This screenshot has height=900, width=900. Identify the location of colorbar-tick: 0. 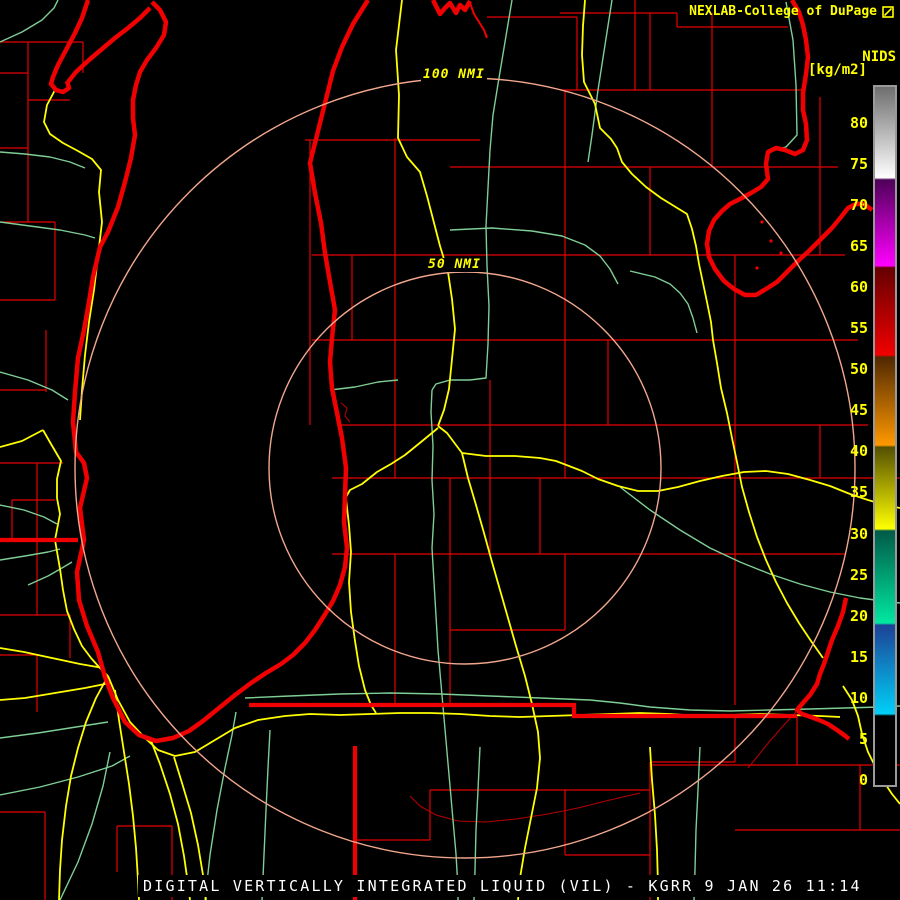
(863, 779).